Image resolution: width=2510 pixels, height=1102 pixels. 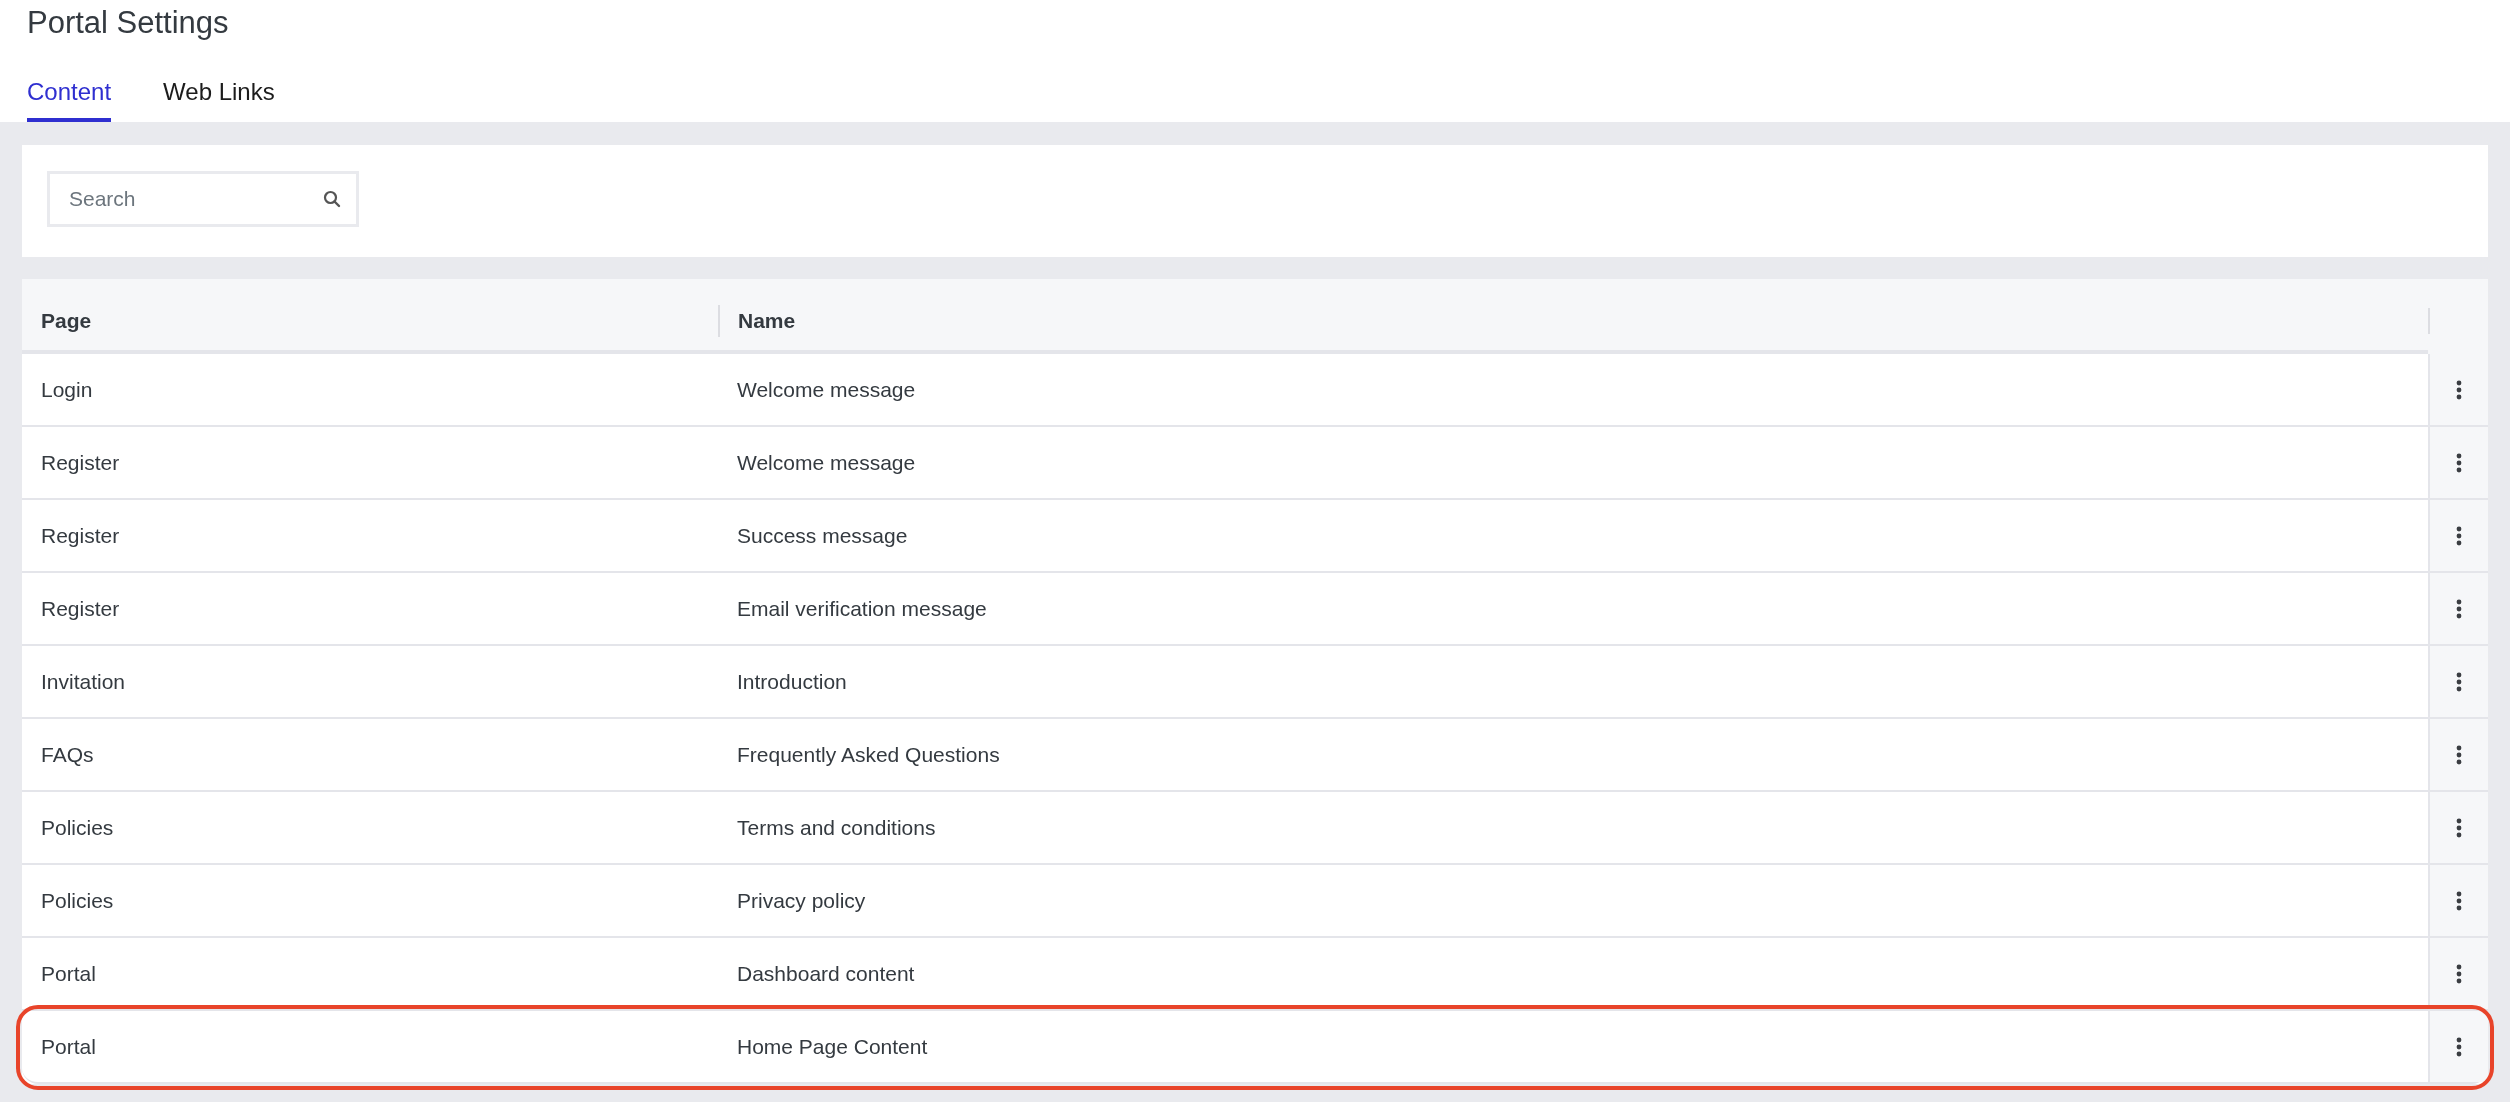 I want to click on search-icon, so click(x=332, y=199).